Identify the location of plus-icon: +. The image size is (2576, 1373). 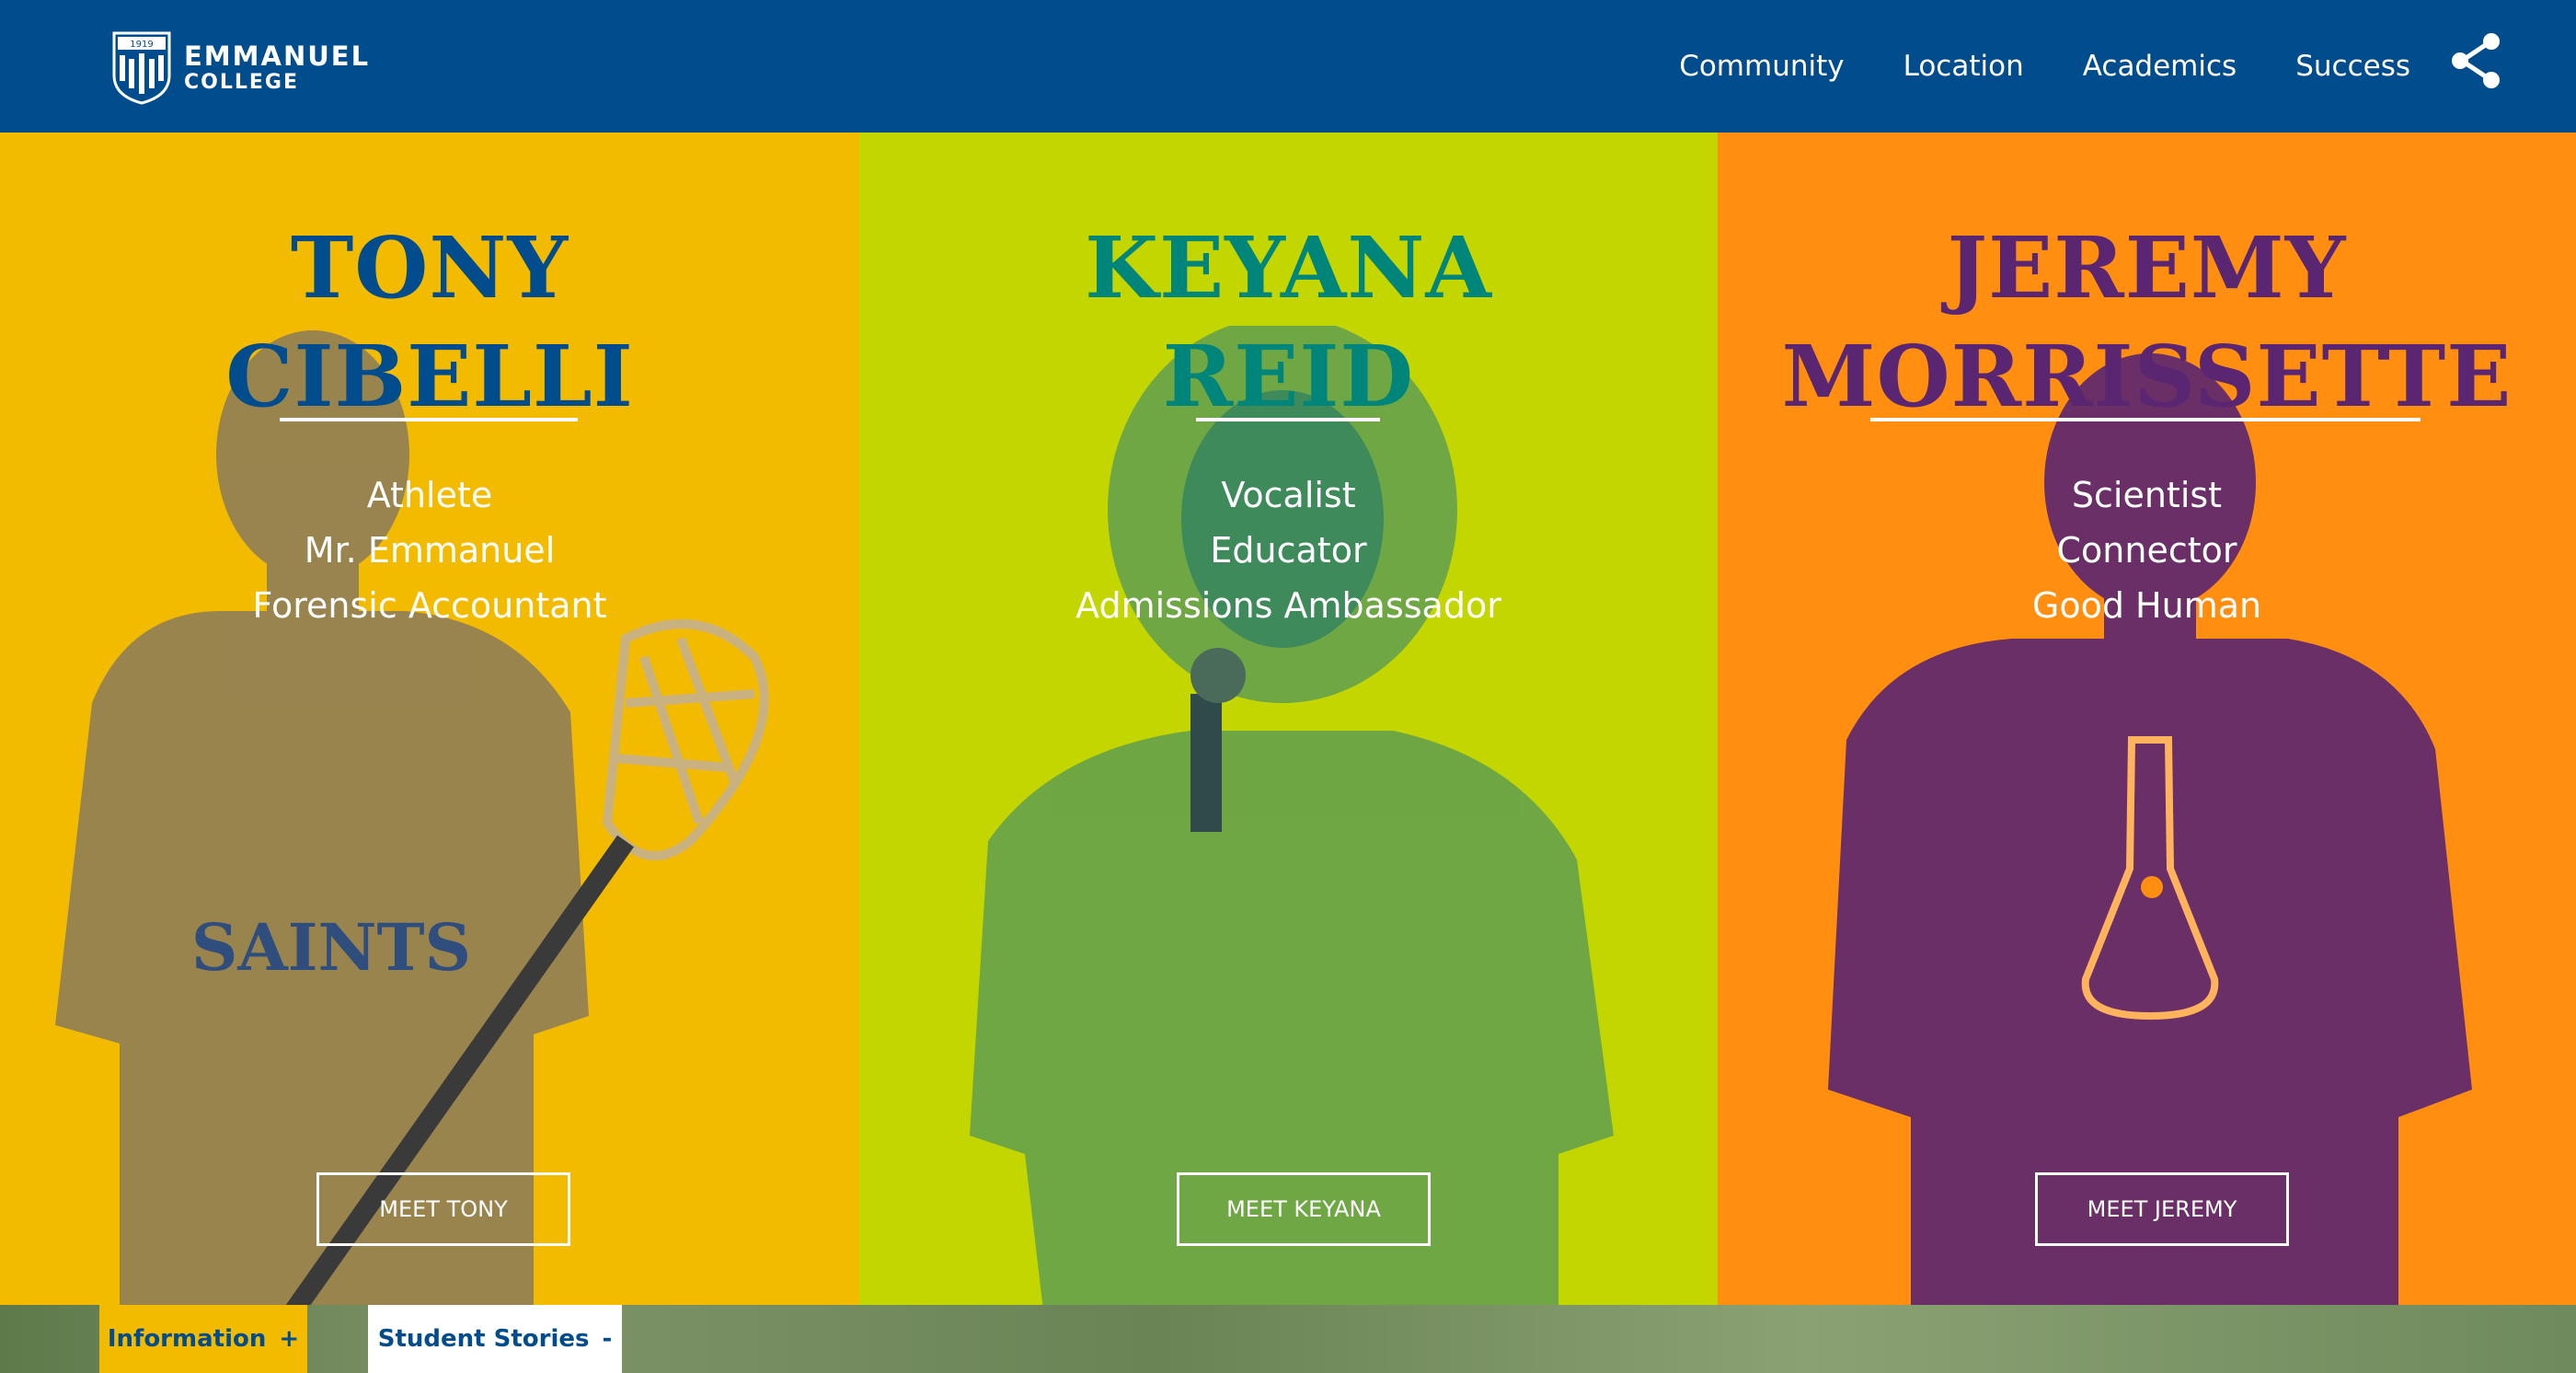
(289, 1339).